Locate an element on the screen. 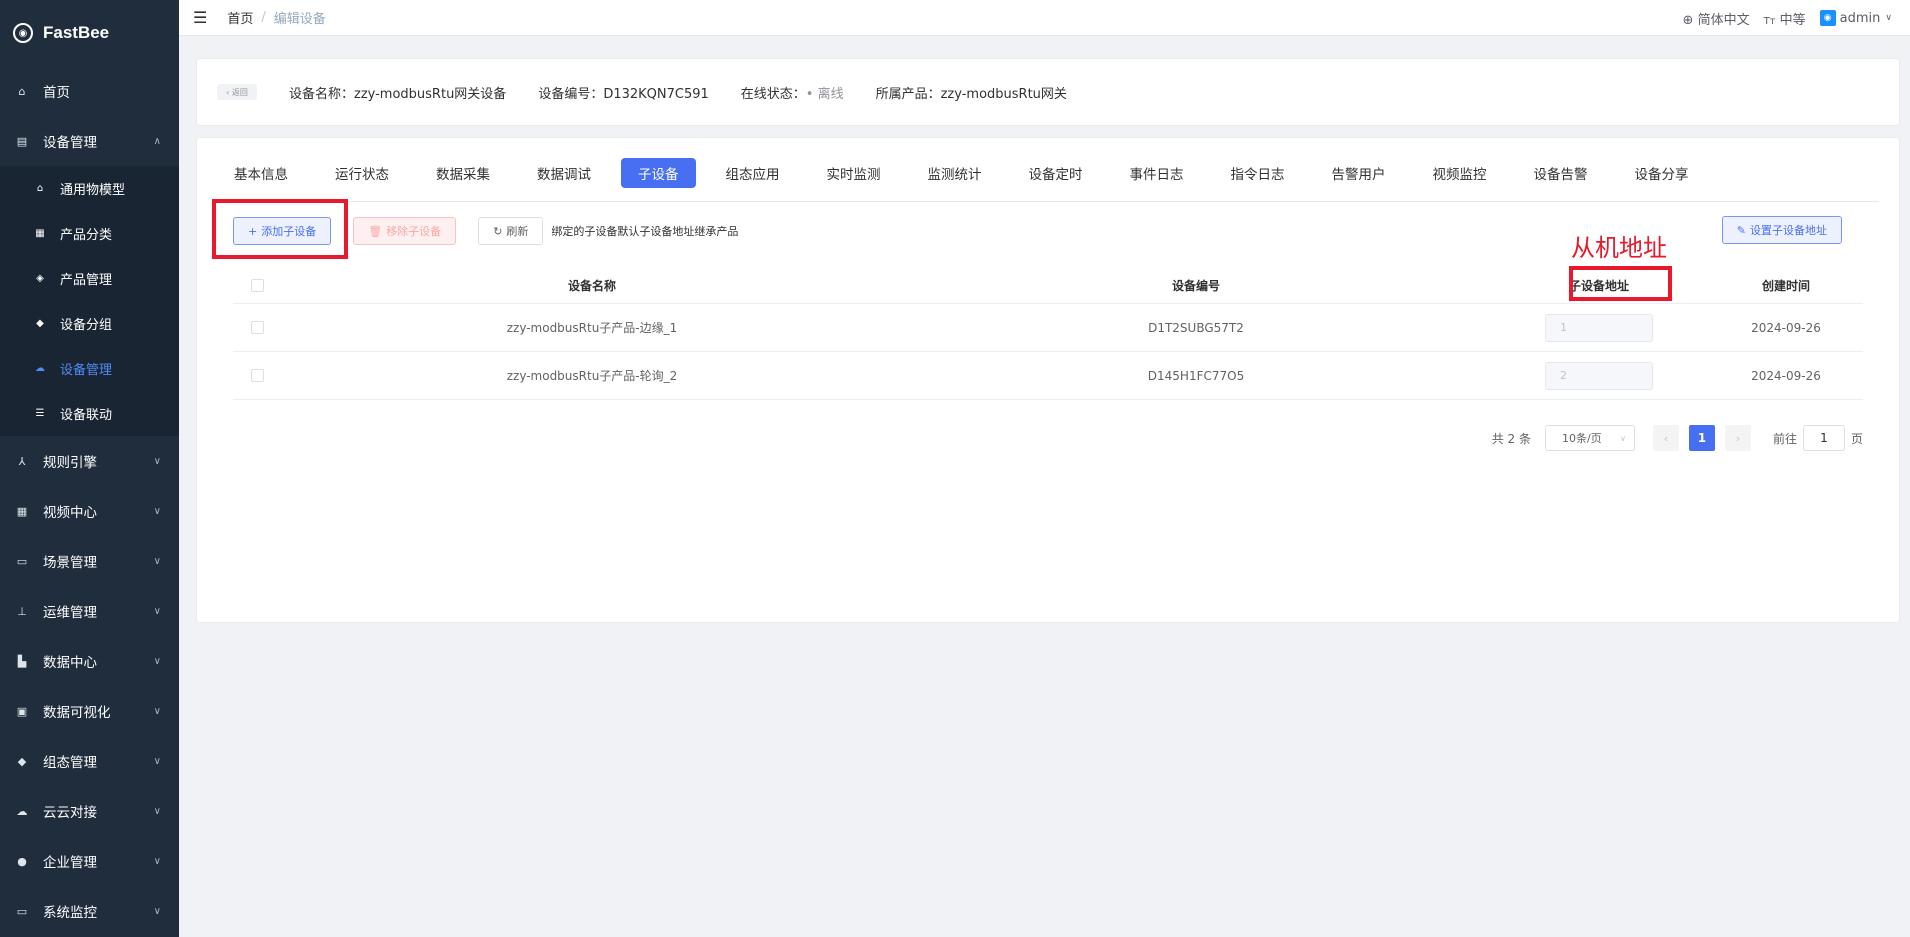 This screenshot has height=937, width=1910. sidebar-subitem-device-manage: ☁ 设备管理 is located at coordinates (89, 368).